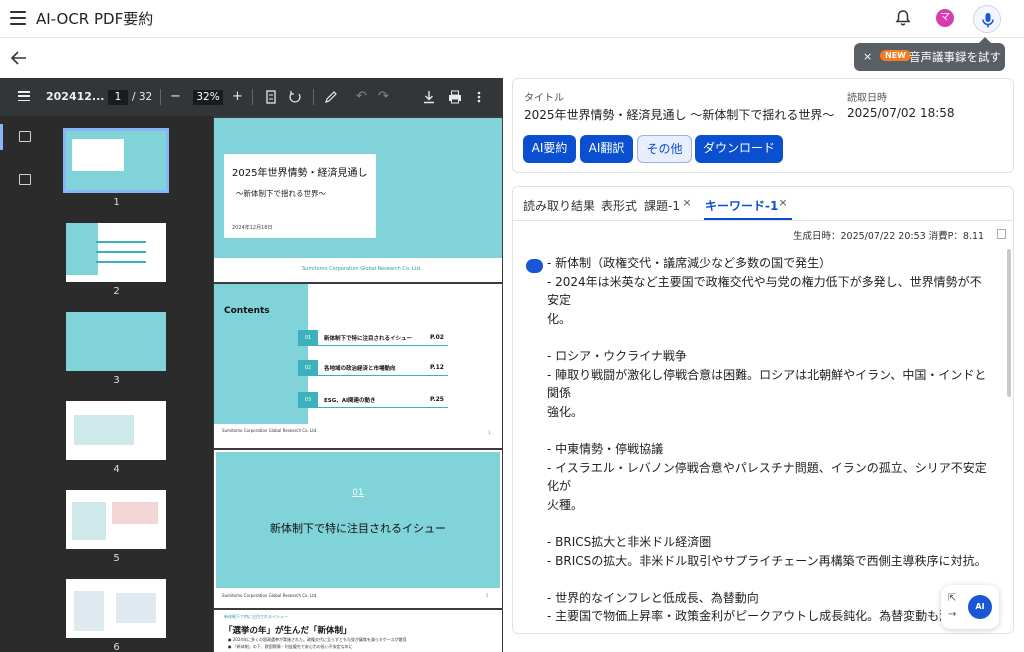  I want to click on mic-icon, so click(988, 20).